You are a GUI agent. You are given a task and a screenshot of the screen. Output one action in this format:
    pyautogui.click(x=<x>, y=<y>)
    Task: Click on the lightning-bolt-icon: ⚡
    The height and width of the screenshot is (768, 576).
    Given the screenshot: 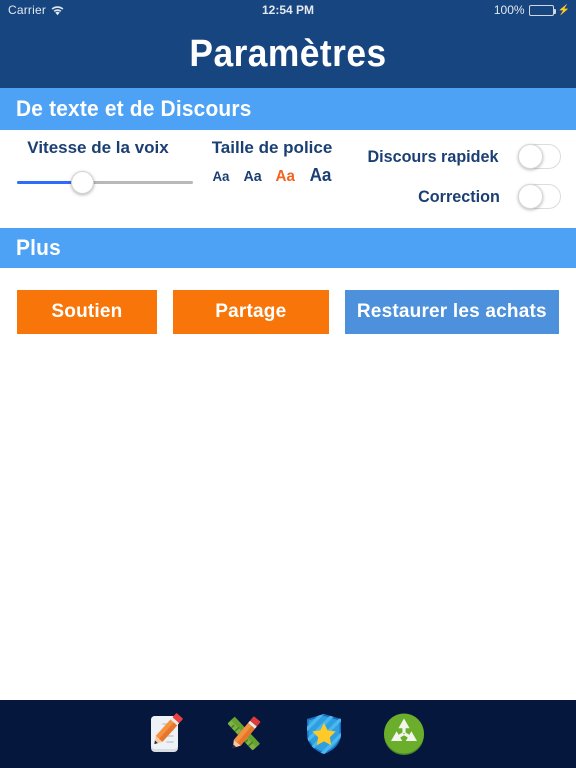 What is the action you would take?
    pyautogui.click(x=563, y=10)
    